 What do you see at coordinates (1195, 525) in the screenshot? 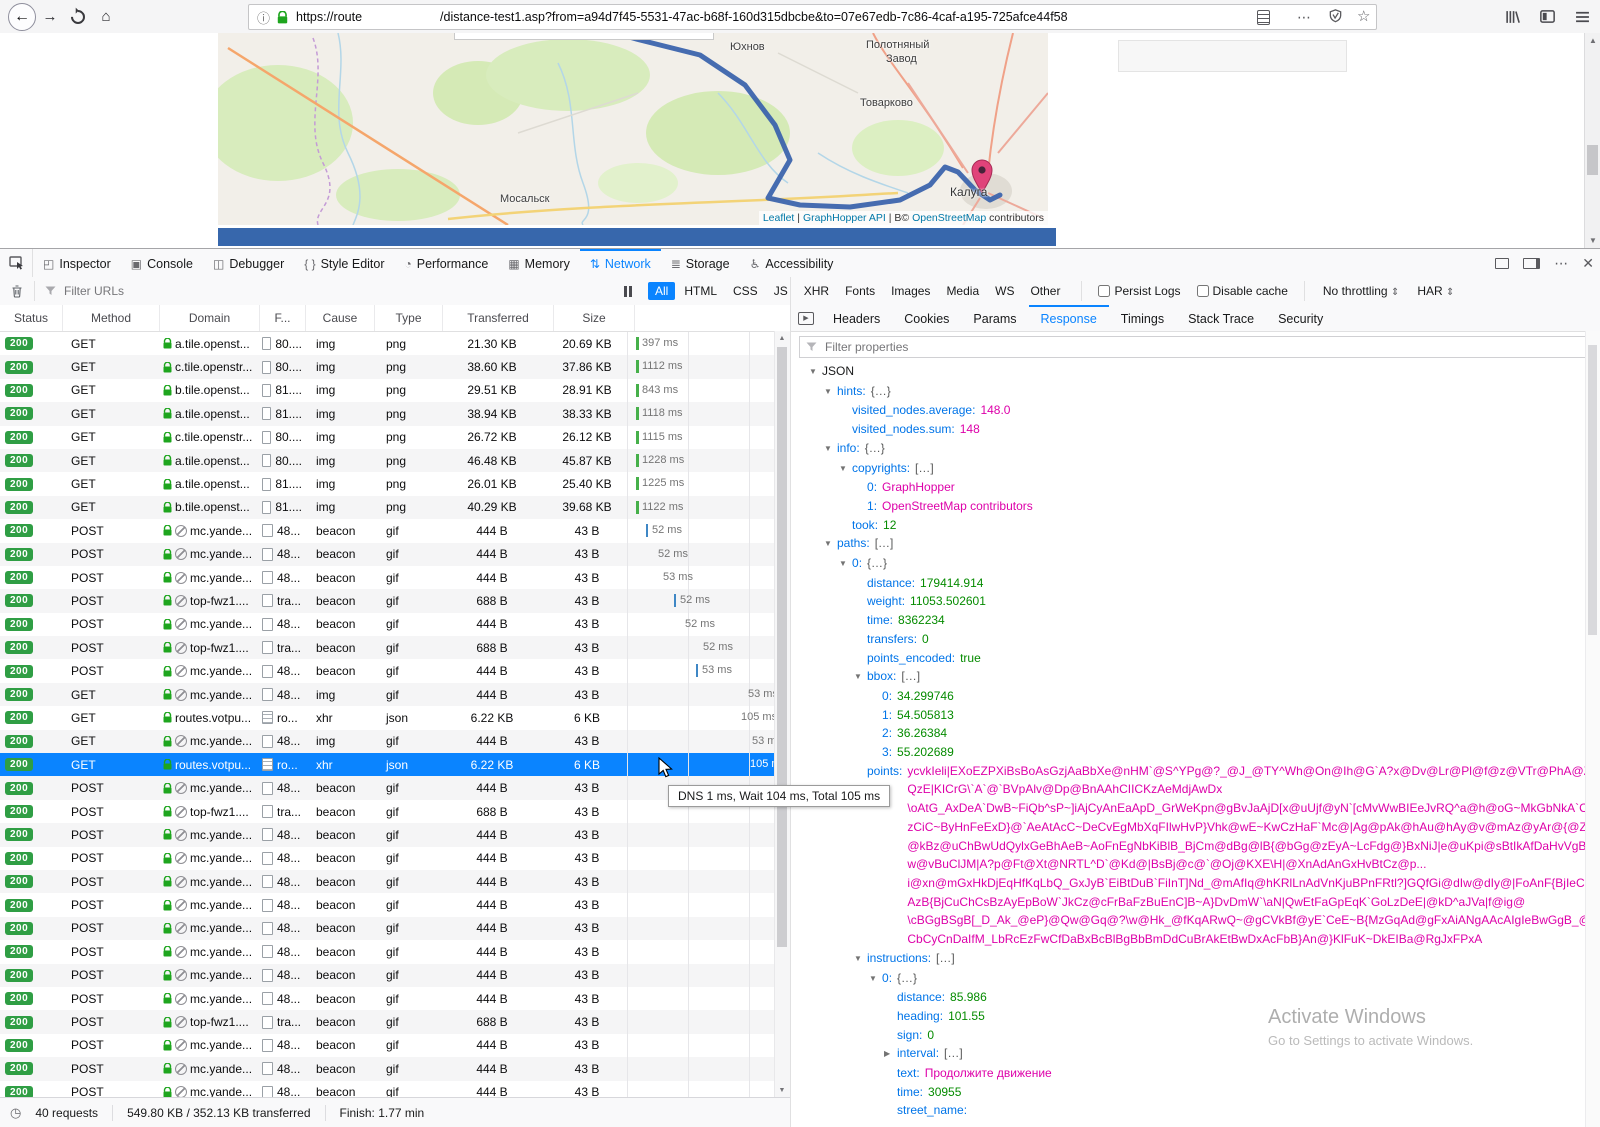
I see `json-node: took 12` at bounding box center [1195, 525].